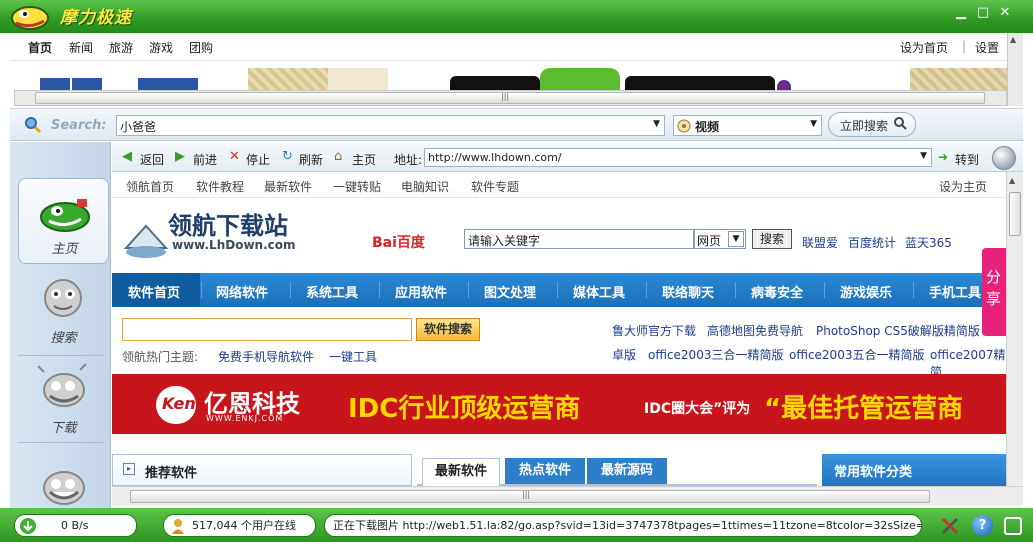 This screenshot has width=1033, height=542. I want to click on back-button: 返回, so click(152, 159).